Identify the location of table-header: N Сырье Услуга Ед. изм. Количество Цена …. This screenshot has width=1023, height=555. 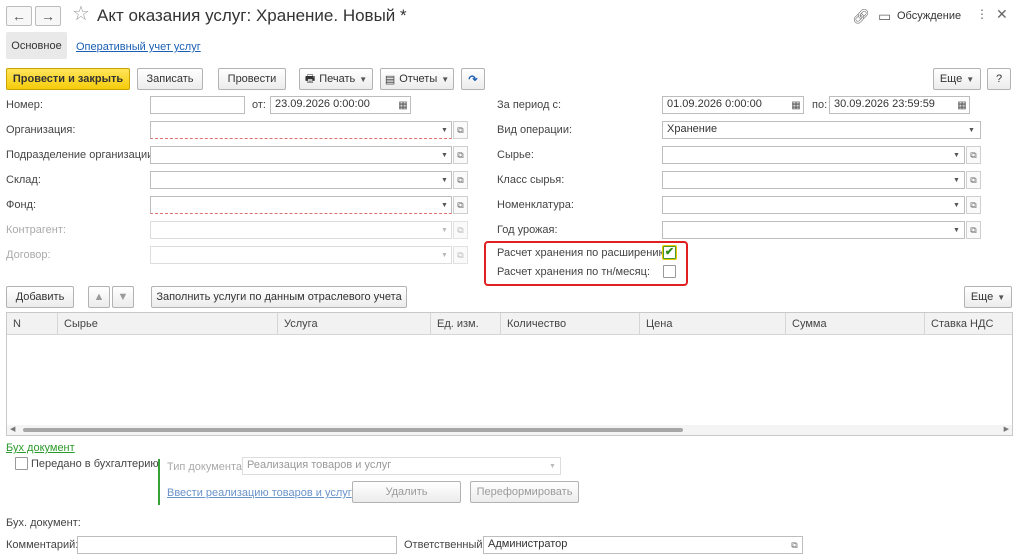
(509, 324).